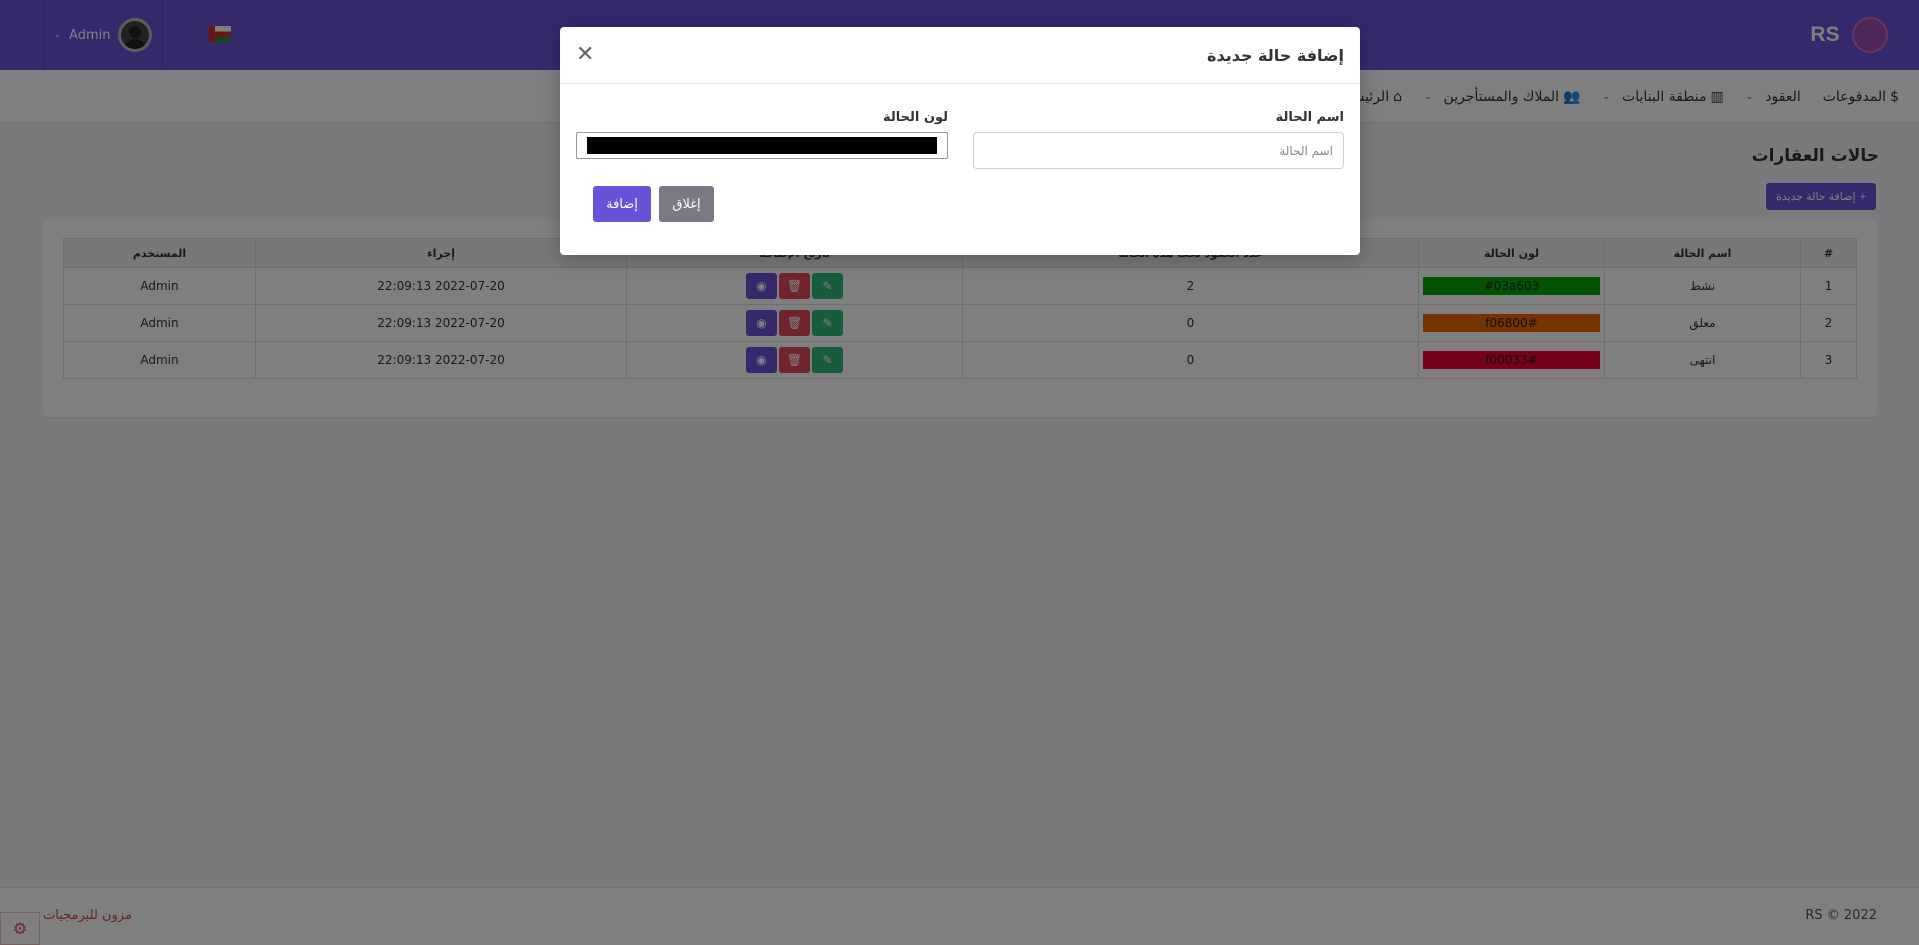  I want to click on color-swatch, so click(762, 145).